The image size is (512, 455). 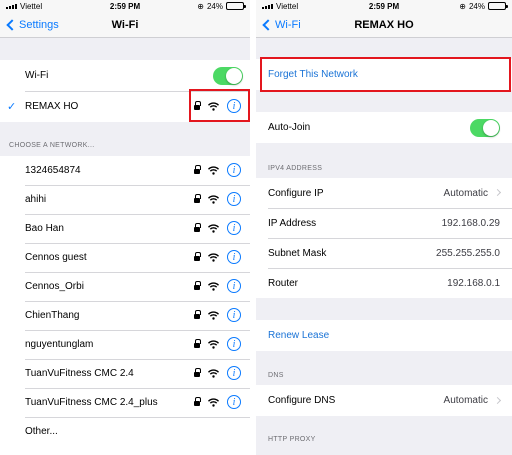 What do you see at coordinates (292, 439) in the screenshot?
I see `http-proxy-header: HTTP PROXY` at bounding box center [292, 439].